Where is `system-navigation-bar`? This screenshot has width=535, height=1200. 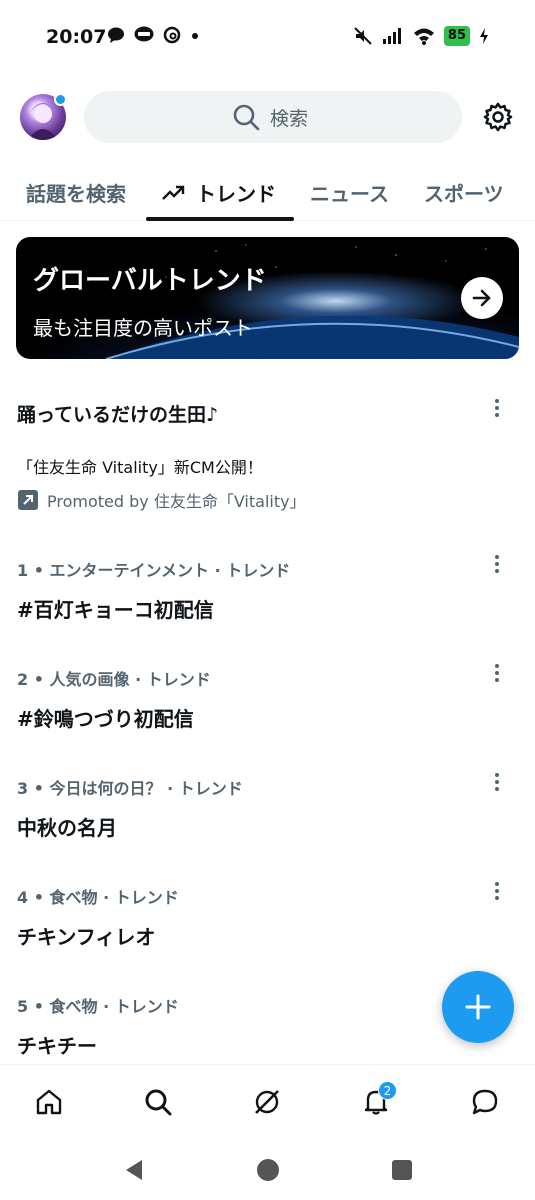 system-navigation-bar is located at coordinates (267, 1170).